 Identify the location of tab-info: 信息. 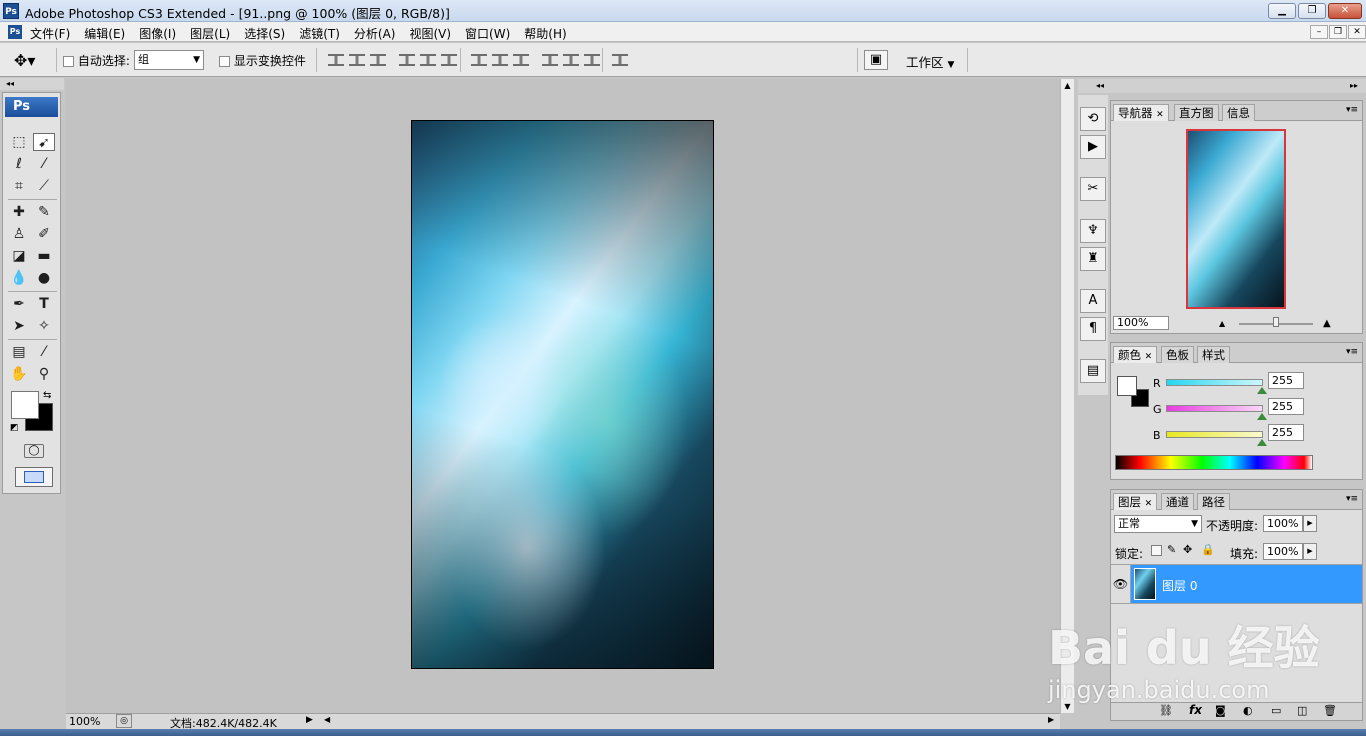
(1238, 112).